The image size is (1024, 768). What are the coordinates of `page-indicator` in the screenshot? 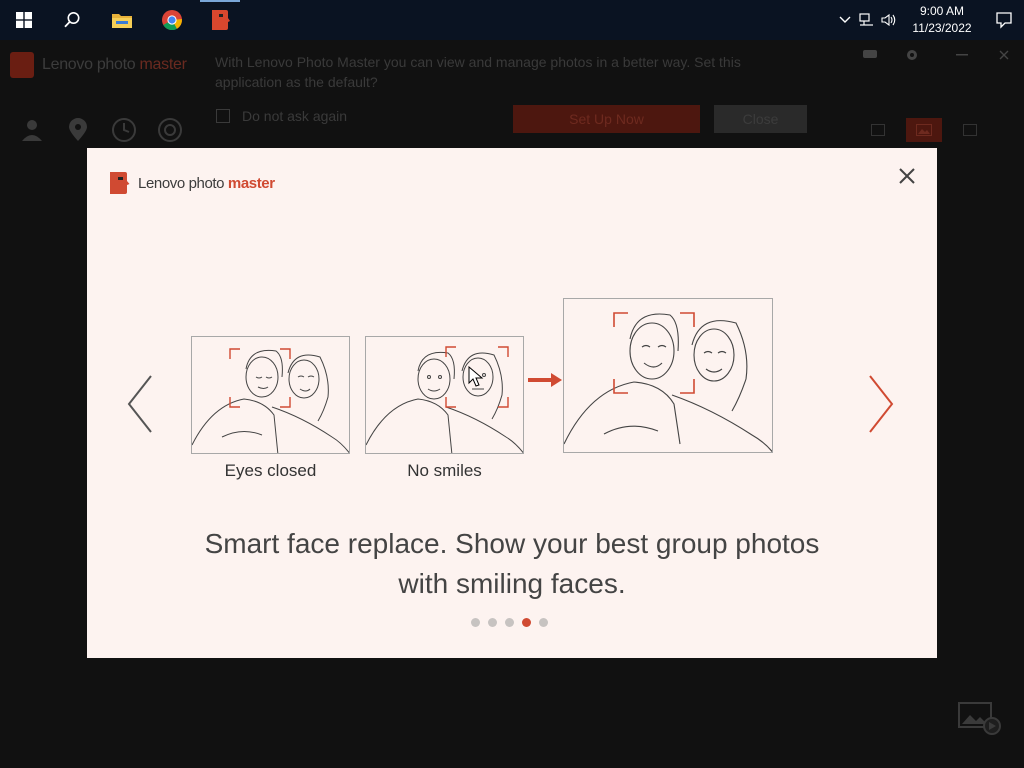 It's located at (509, 622).